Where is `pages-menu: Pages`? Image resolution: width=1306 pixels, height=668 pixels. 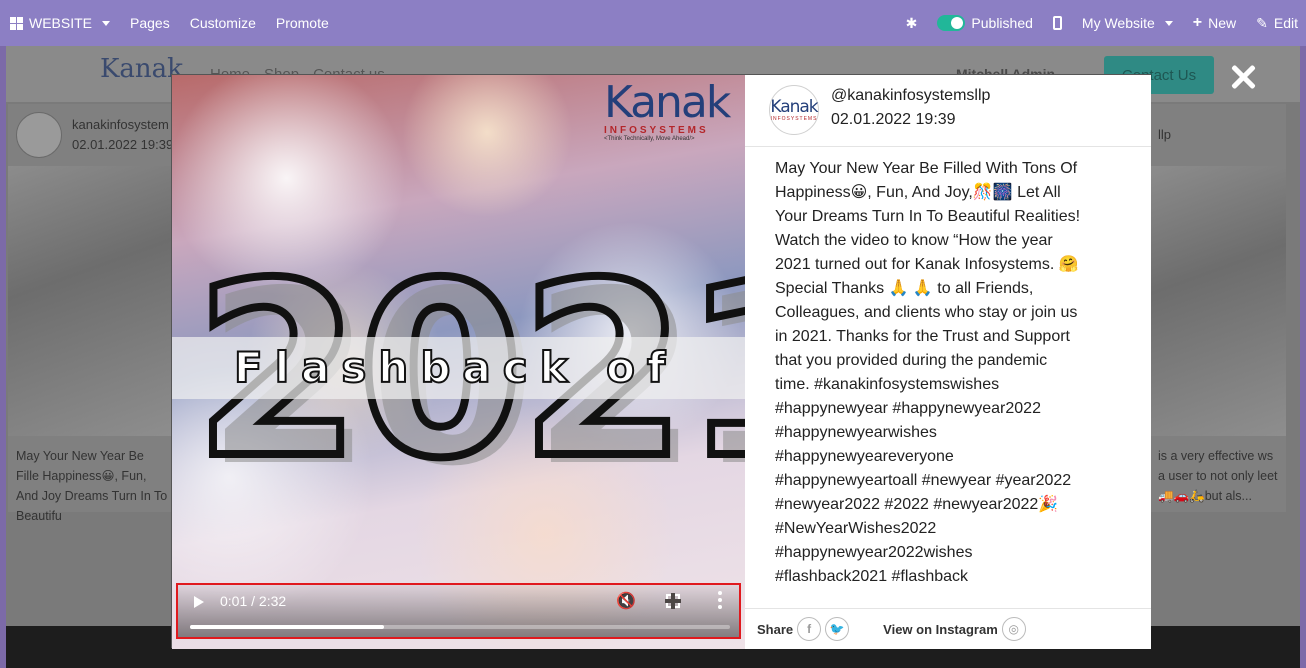
pages-menu: Pages is located at coordinates (150, 23).